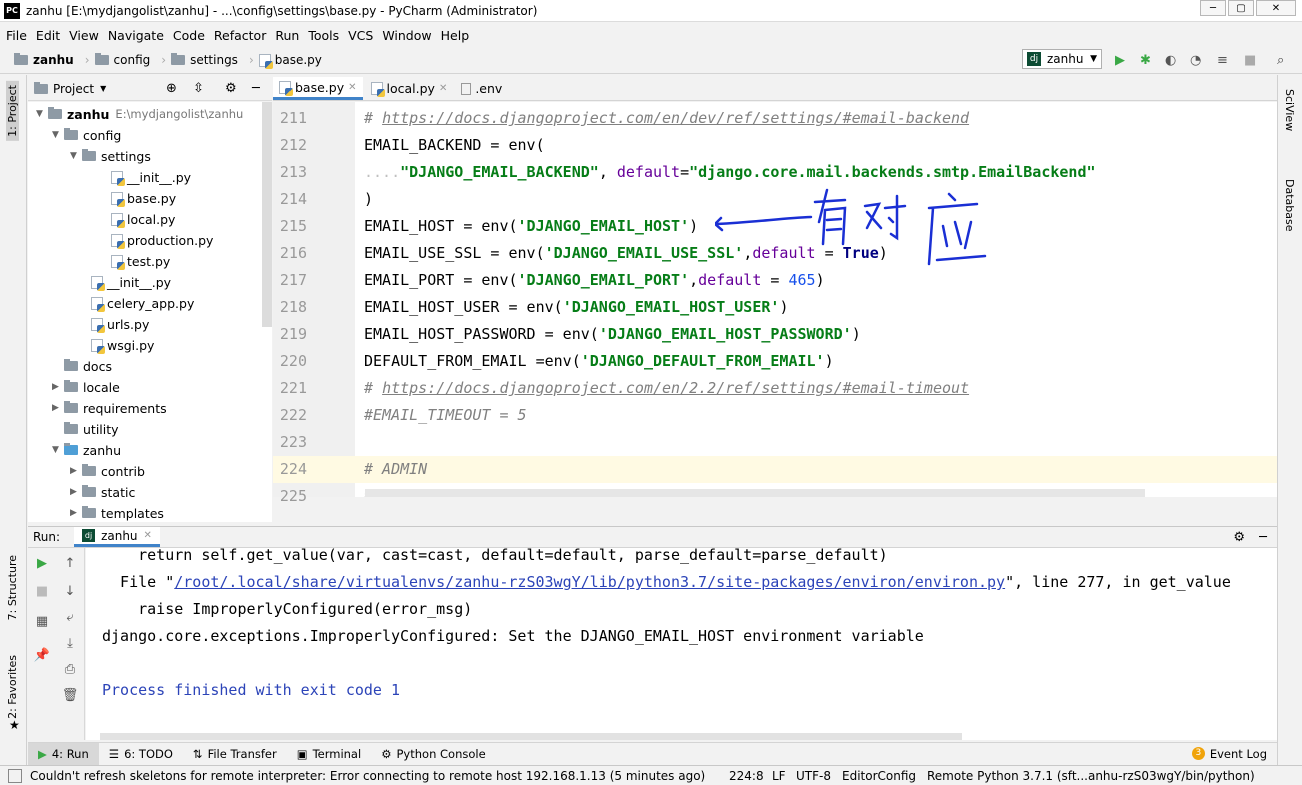 Image resolution: width=1302 pixels, height=785 pixels. I want to click on rerun-icon: ▶, so click(42, 563).